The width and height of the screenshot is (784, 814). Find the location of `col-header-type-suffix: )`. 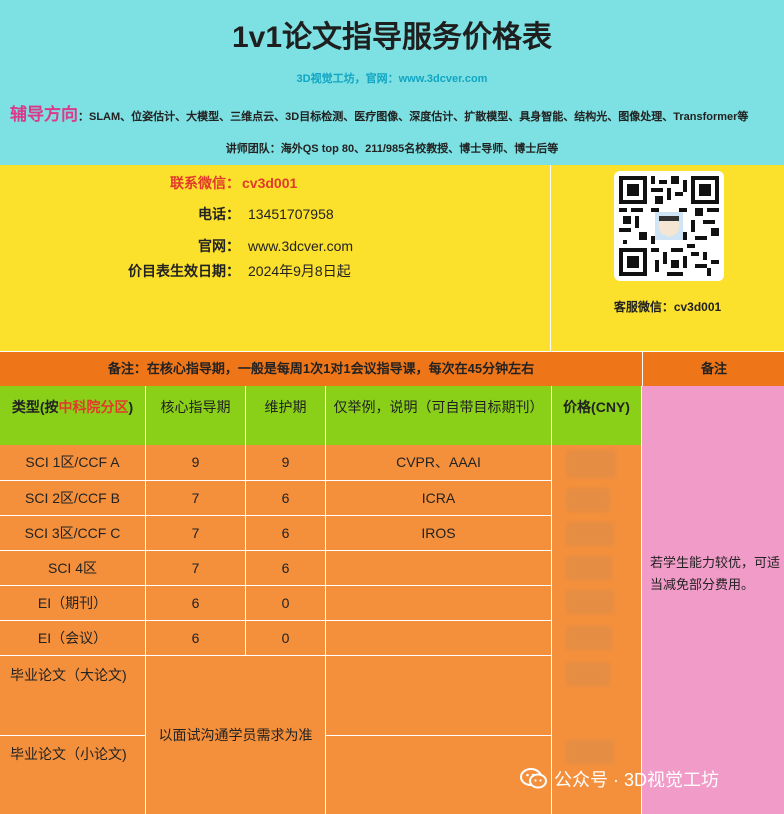

col-header-type-suffix: ) is located at coordinates (131, 407).